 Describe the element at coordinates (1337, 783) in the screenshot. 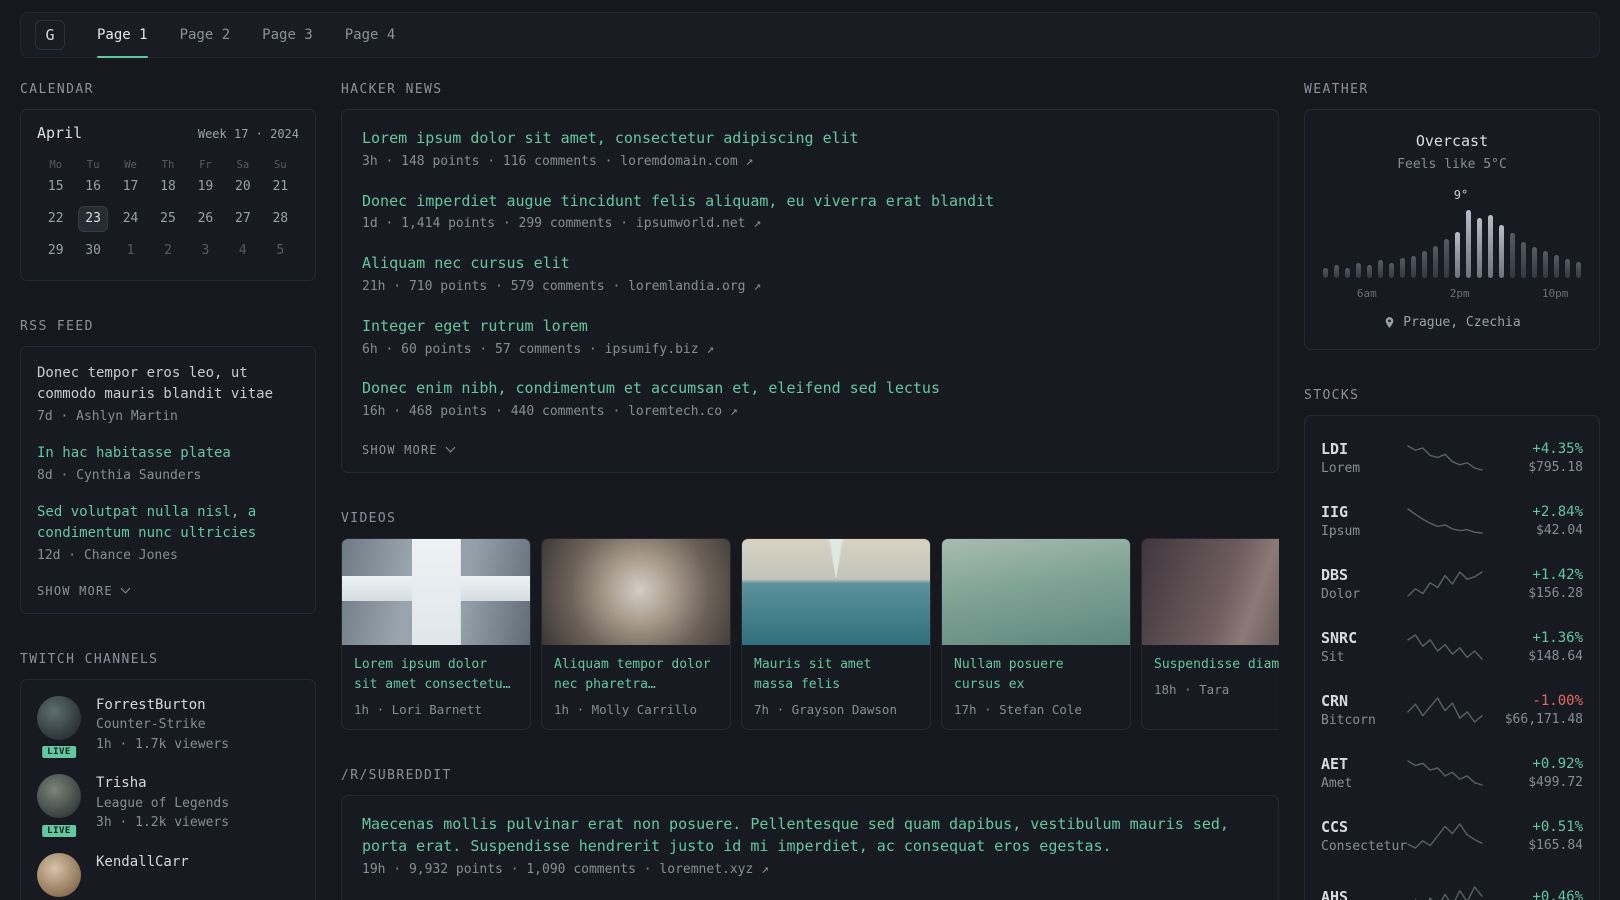

I see `stock-name: Amet` at that location.